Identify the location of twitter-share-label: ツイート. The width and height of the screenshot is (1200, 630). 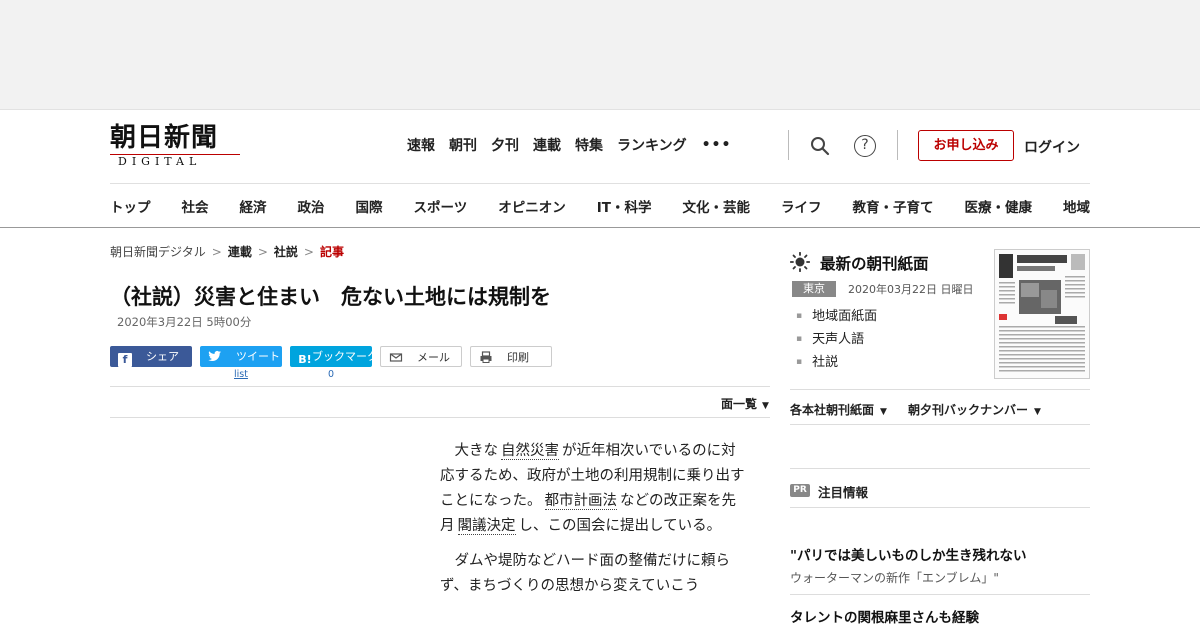
(258, 356).